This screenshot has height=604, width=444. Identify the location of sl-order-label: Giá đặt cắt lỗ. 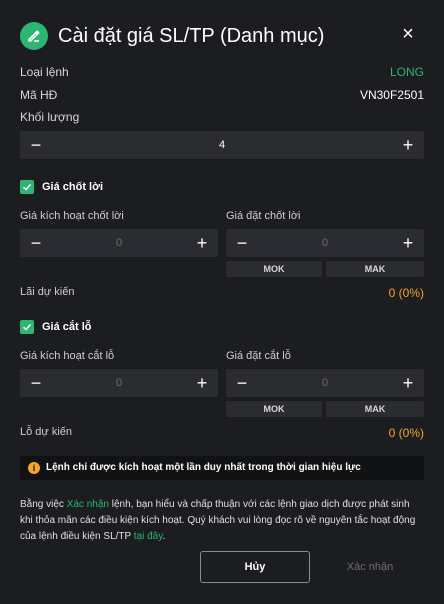
(258, 356).